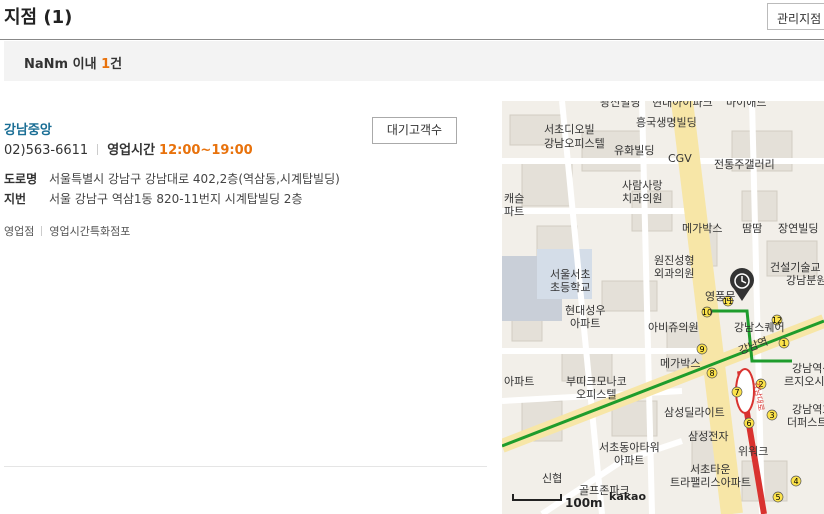 The width and height of the screenshot is (824, 514). I want to click on branch-tags: 영업점 영업시간특화점포, so click(67, 231).